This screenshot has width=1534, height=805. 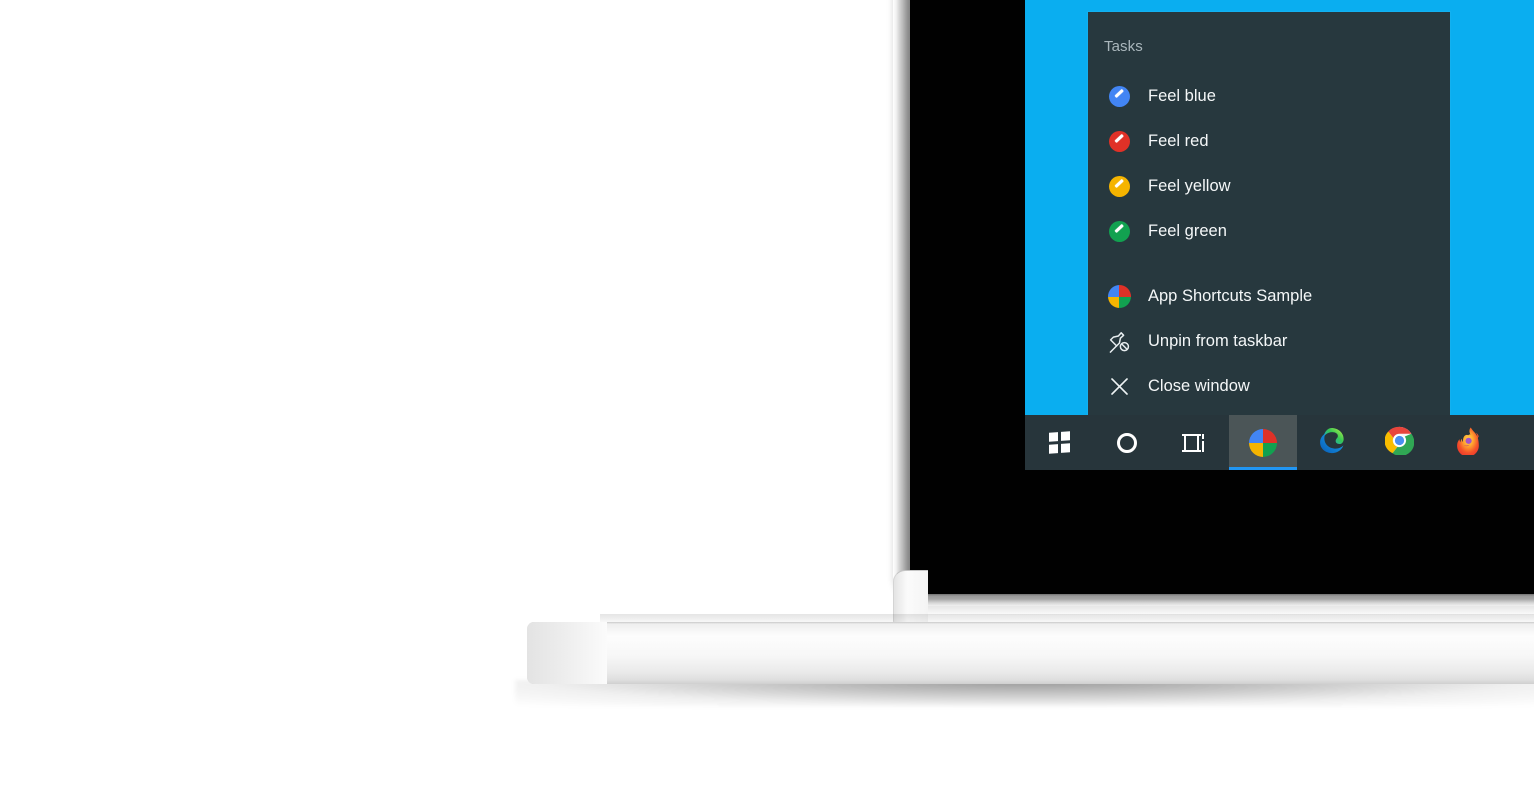 I want to click on jumplist-item-unpin-from-taskbar: Unpin from taskbar, so click(x=1269, y=341).